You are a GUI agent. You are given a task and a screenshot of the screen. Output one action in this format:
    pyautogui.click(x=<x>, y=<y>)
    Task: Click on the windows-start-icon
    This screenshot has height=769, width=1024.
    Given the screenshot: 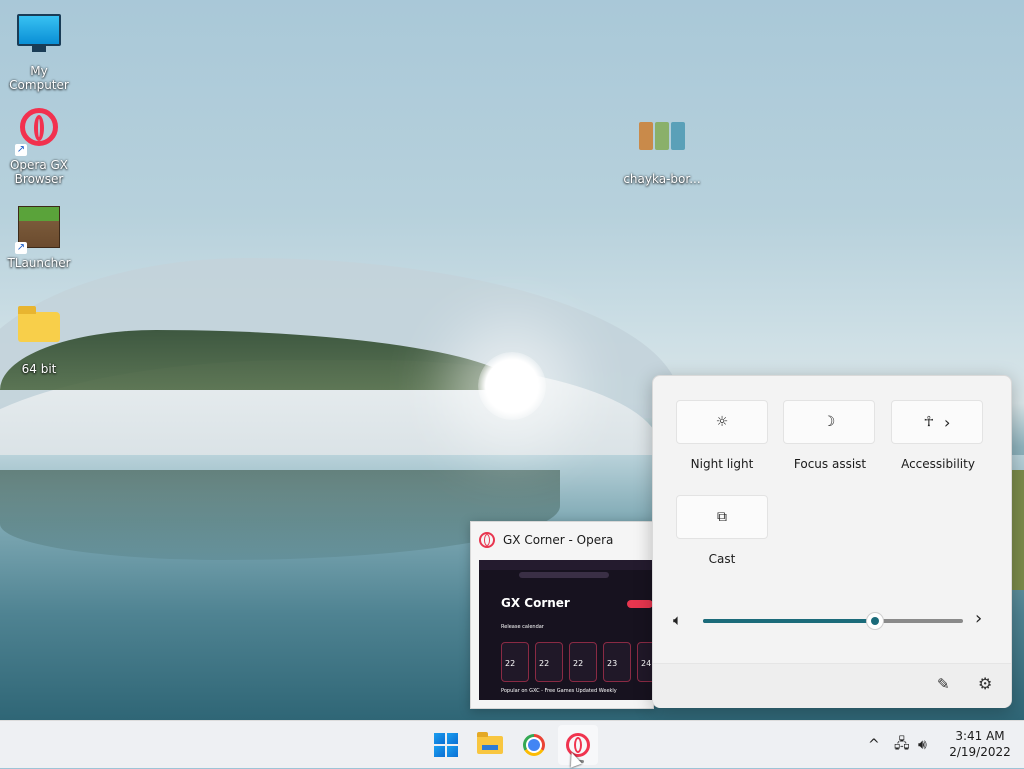 What is the action you would take?
    pyautogui.click(x=446, y=745)
    